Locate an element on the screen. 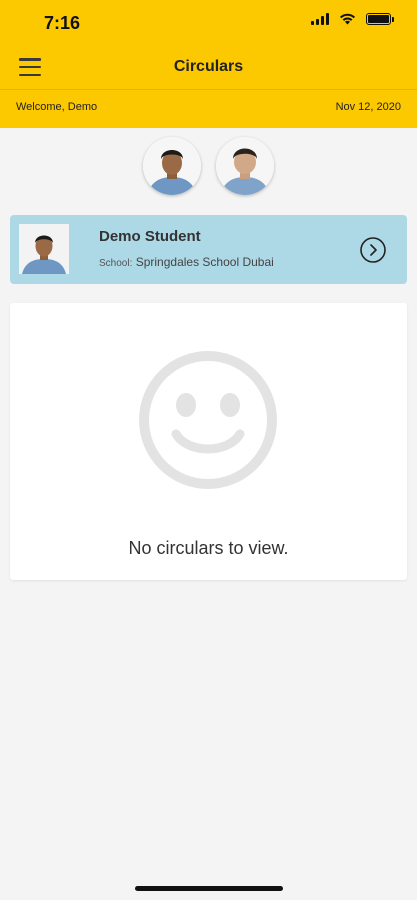 The height and width of the screenshot is (900, 417). status-time: 7:16 is located at coordinates (62, 23).